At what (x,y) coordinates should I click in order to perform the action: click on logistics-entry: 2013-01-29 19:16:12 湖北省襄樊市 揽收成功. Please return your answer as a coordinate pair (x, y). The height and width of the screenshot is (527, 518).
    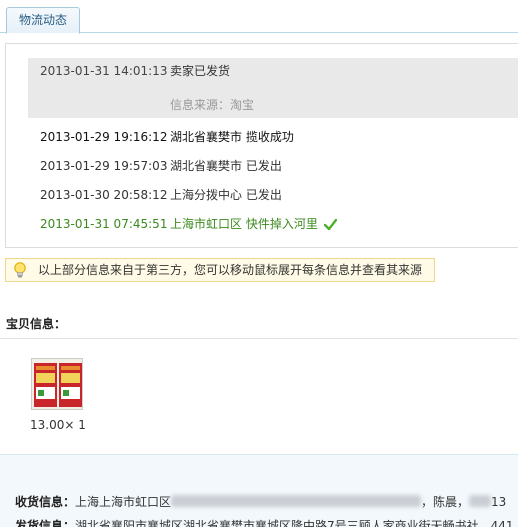
    Looking at the image, I should click on (167, 137).